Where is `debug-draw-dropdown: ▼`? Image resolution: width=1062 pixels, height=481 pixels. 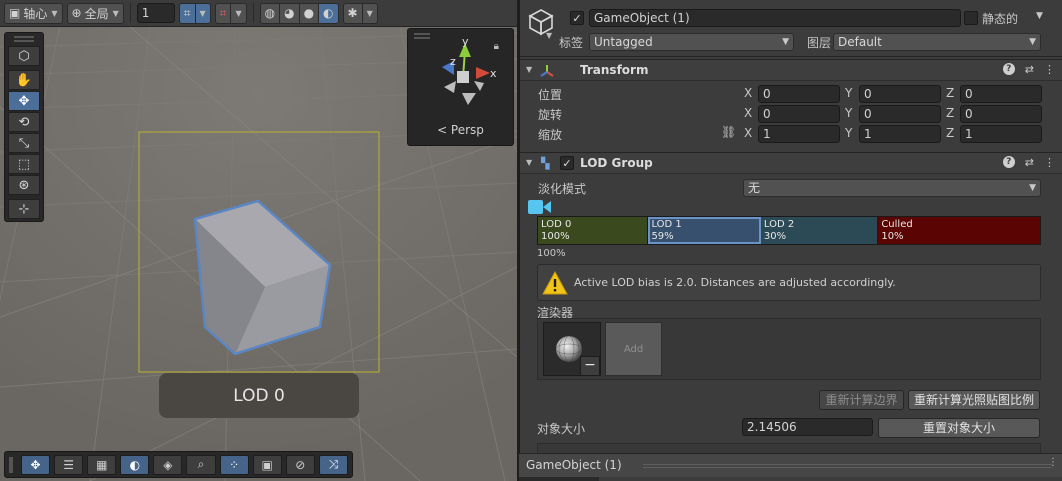
debug-draw-dropdown: ▼ is located at coordinates (369, 13).